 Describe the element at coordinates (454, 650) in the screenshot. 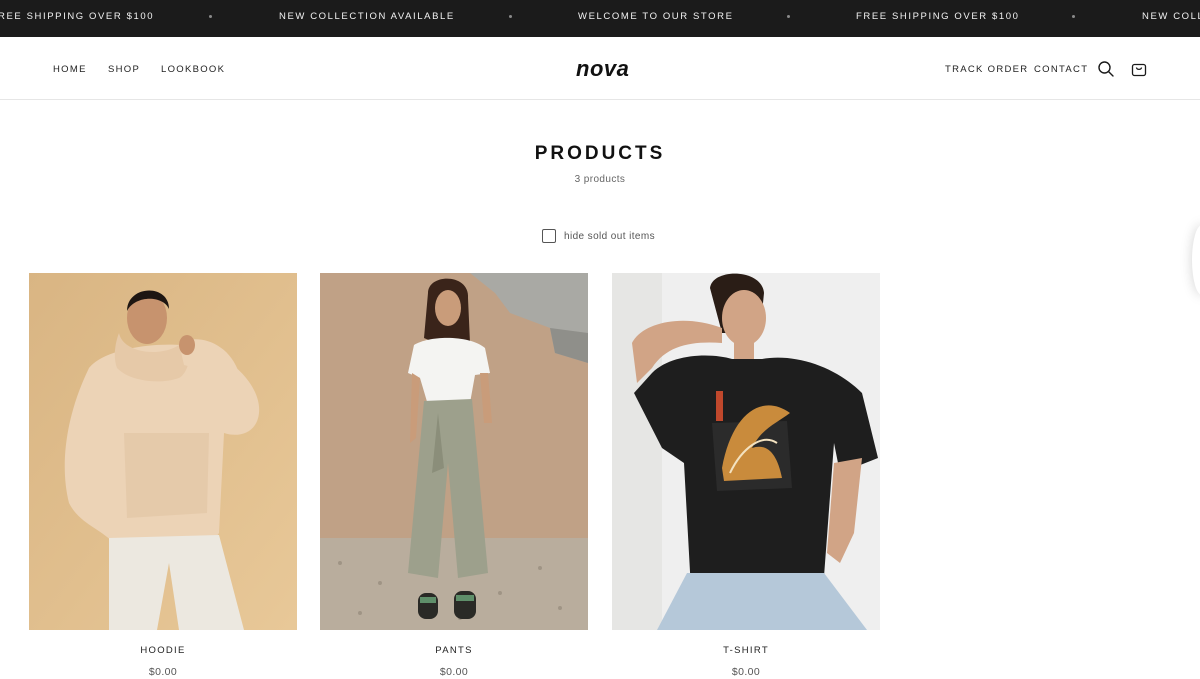

I see `product-name: PANTS` at that location.